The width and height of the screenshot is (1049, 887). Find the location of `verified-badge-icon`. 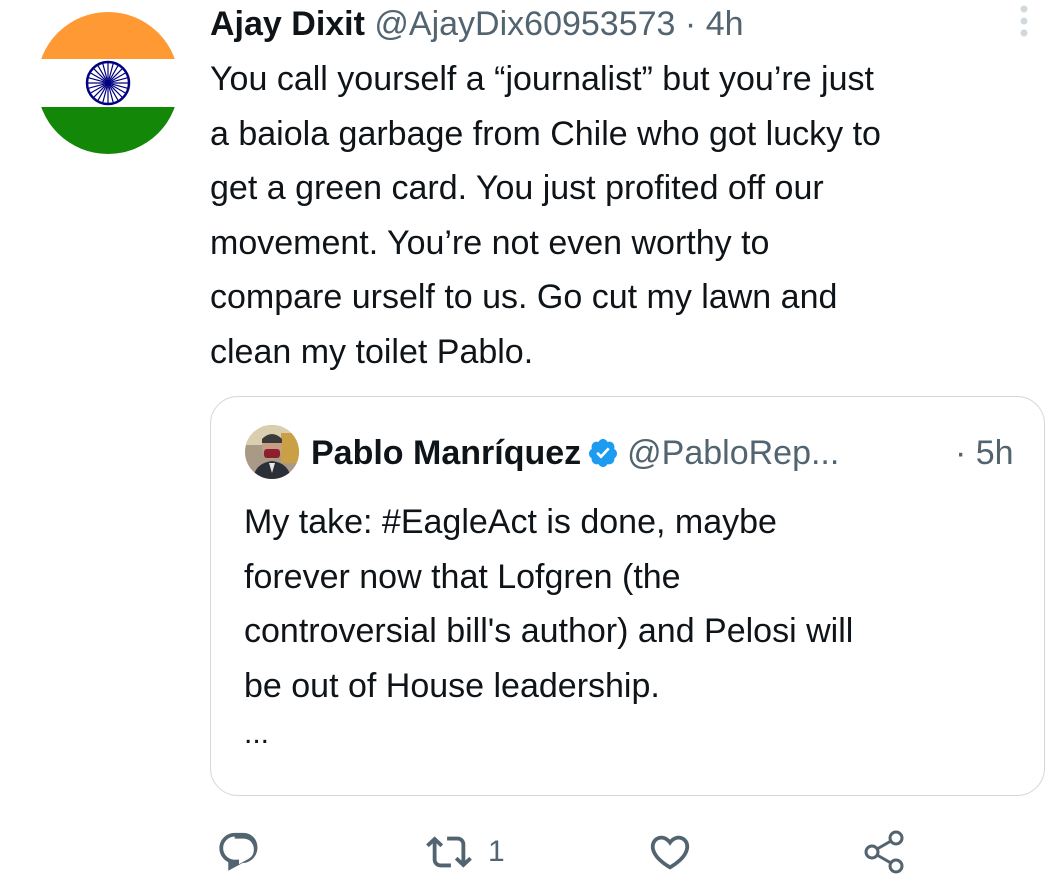

verified-badge-icon is located at coordinates (603, 452).